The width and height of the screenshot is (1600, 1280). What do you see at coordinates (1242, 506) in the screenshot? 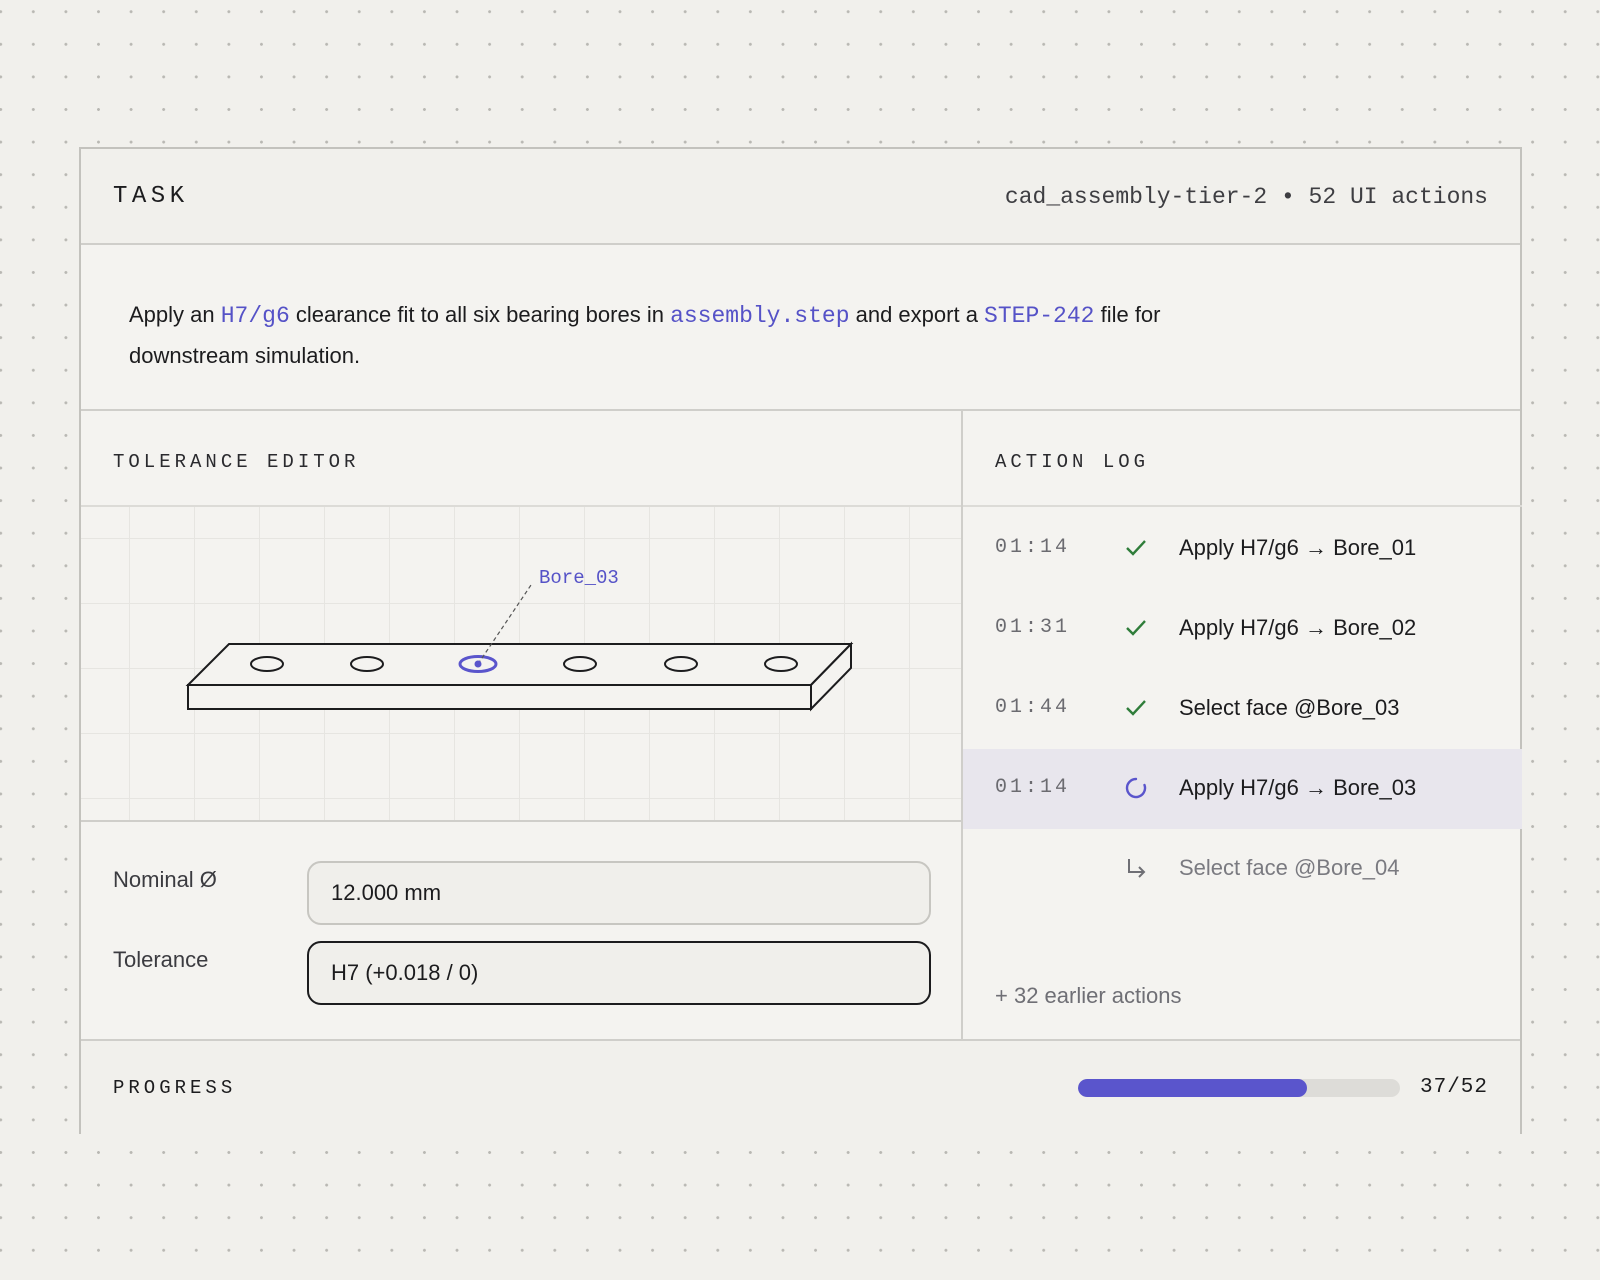
I see `log-title-divider` at bounding box center [1242, 506].